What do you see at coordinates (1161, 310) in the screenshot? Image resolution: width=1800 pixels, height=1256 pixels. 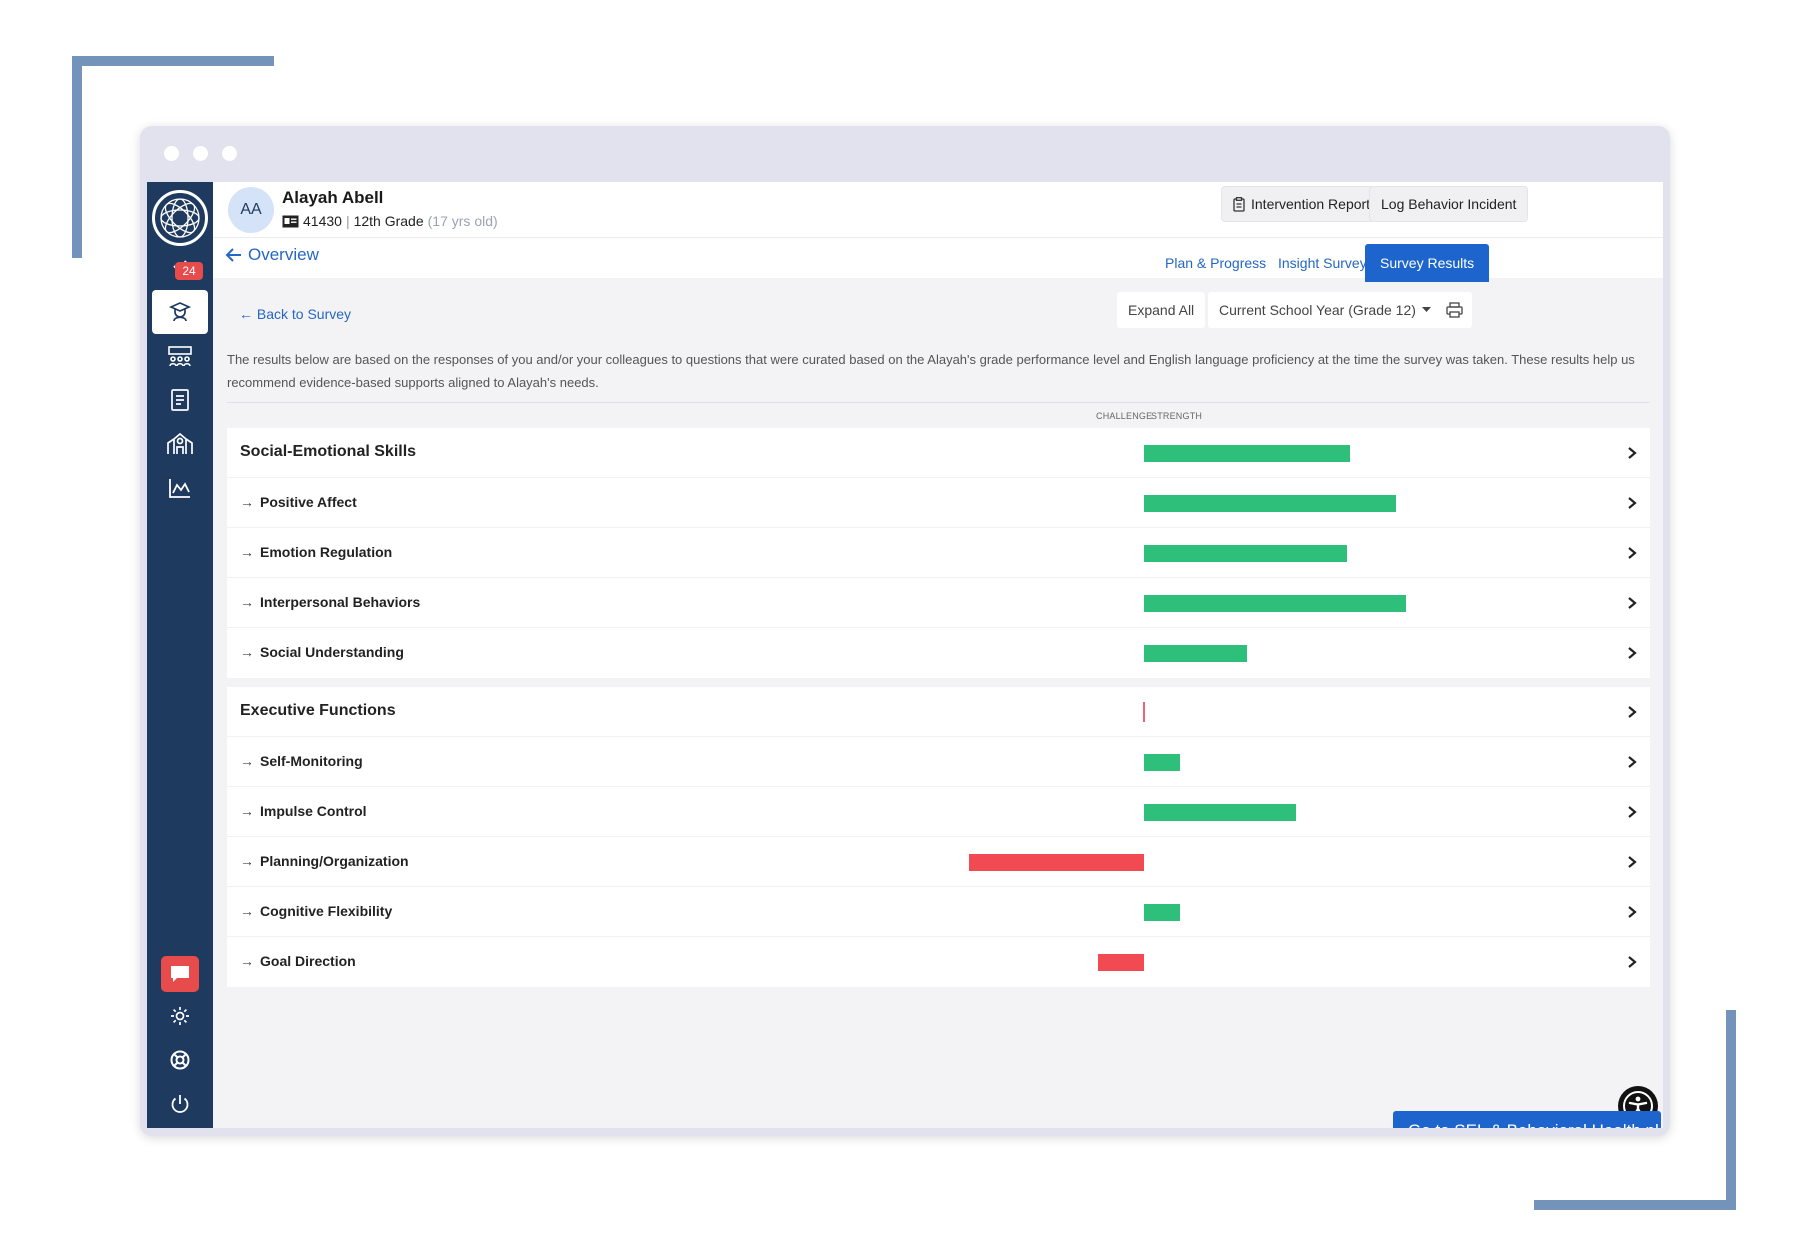 I see `expand-all-button: Expand All` at bounding box center [1161, 310].